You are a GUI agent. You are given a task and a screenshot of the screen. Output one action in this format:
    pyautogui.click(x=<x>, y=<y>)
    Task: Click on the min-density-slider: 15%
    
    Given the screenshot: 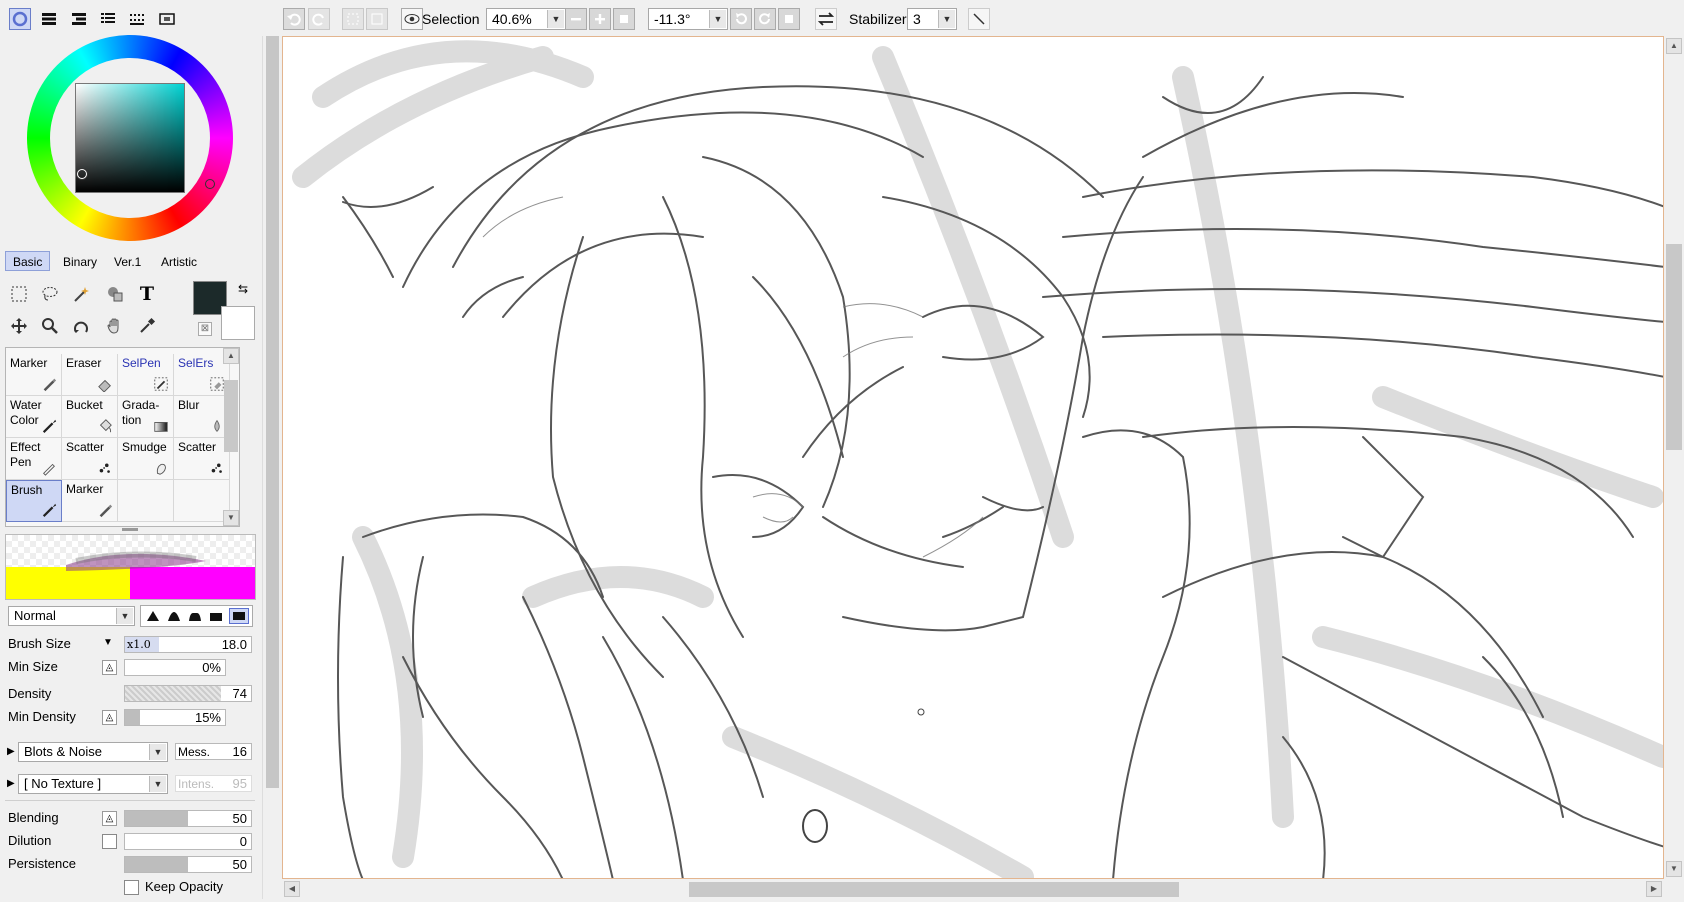 What is the action you would take?
    pyautogui.click(x=175, y=717)
    